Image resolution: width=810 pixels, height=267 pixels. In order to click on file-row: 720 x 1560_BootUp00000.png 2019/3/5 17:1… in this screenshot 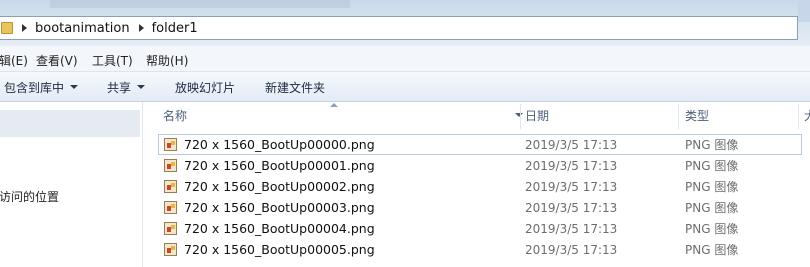, I will do `click(480, 144)`.